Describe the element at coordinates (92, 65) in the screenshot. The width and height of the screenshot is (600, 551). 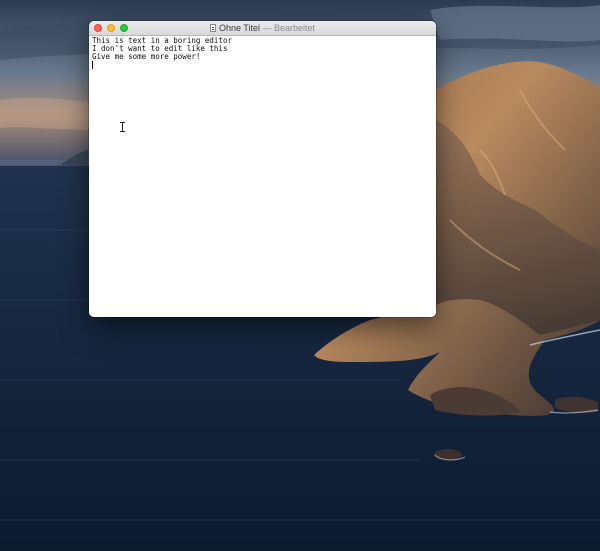
I see `text-caret` at that location.